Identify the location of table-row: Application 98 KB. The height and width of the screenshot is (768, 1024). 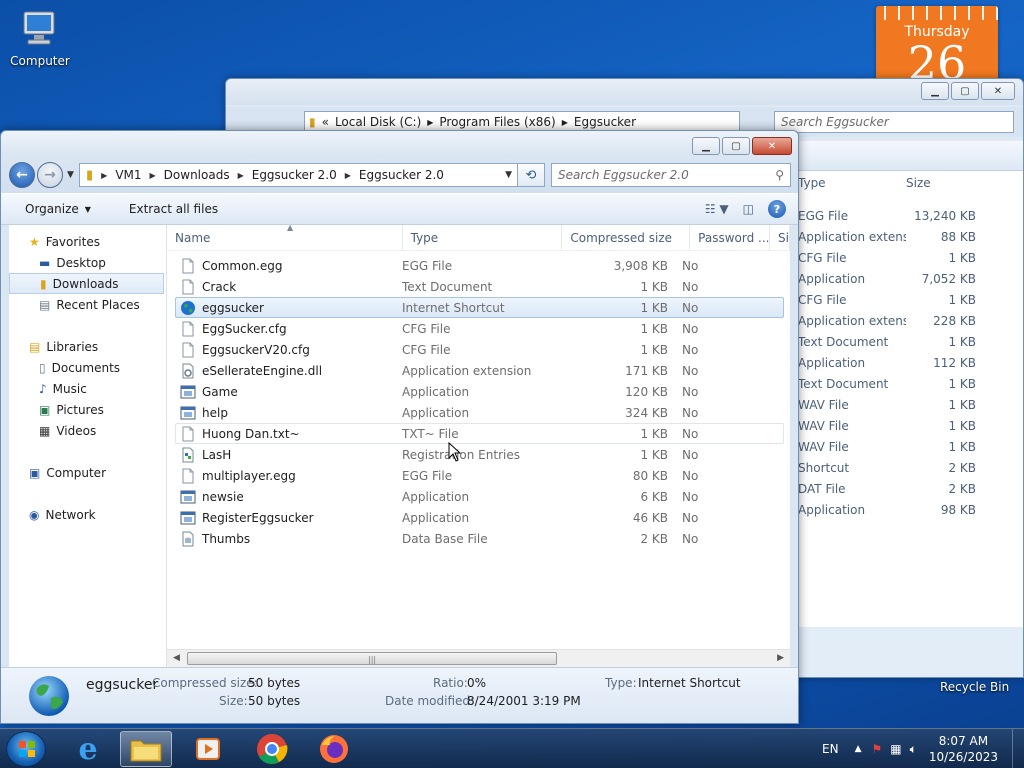
(910, 509).